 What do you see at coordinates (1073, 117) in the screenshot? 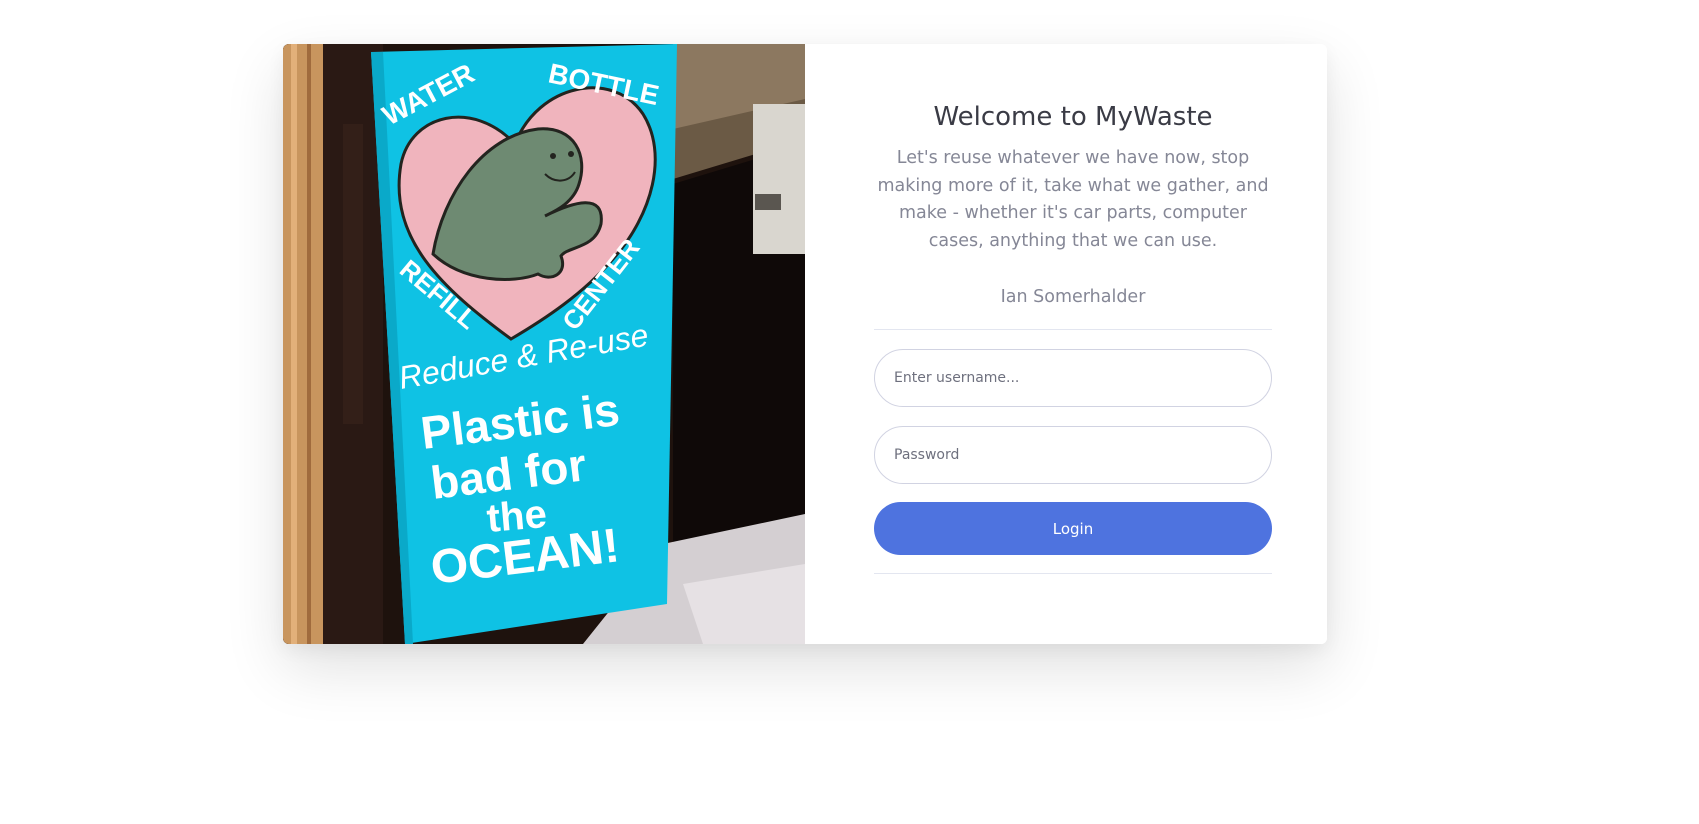
I see `page-title: Welcome to MyWaste` at bounding box center [1073, 117].